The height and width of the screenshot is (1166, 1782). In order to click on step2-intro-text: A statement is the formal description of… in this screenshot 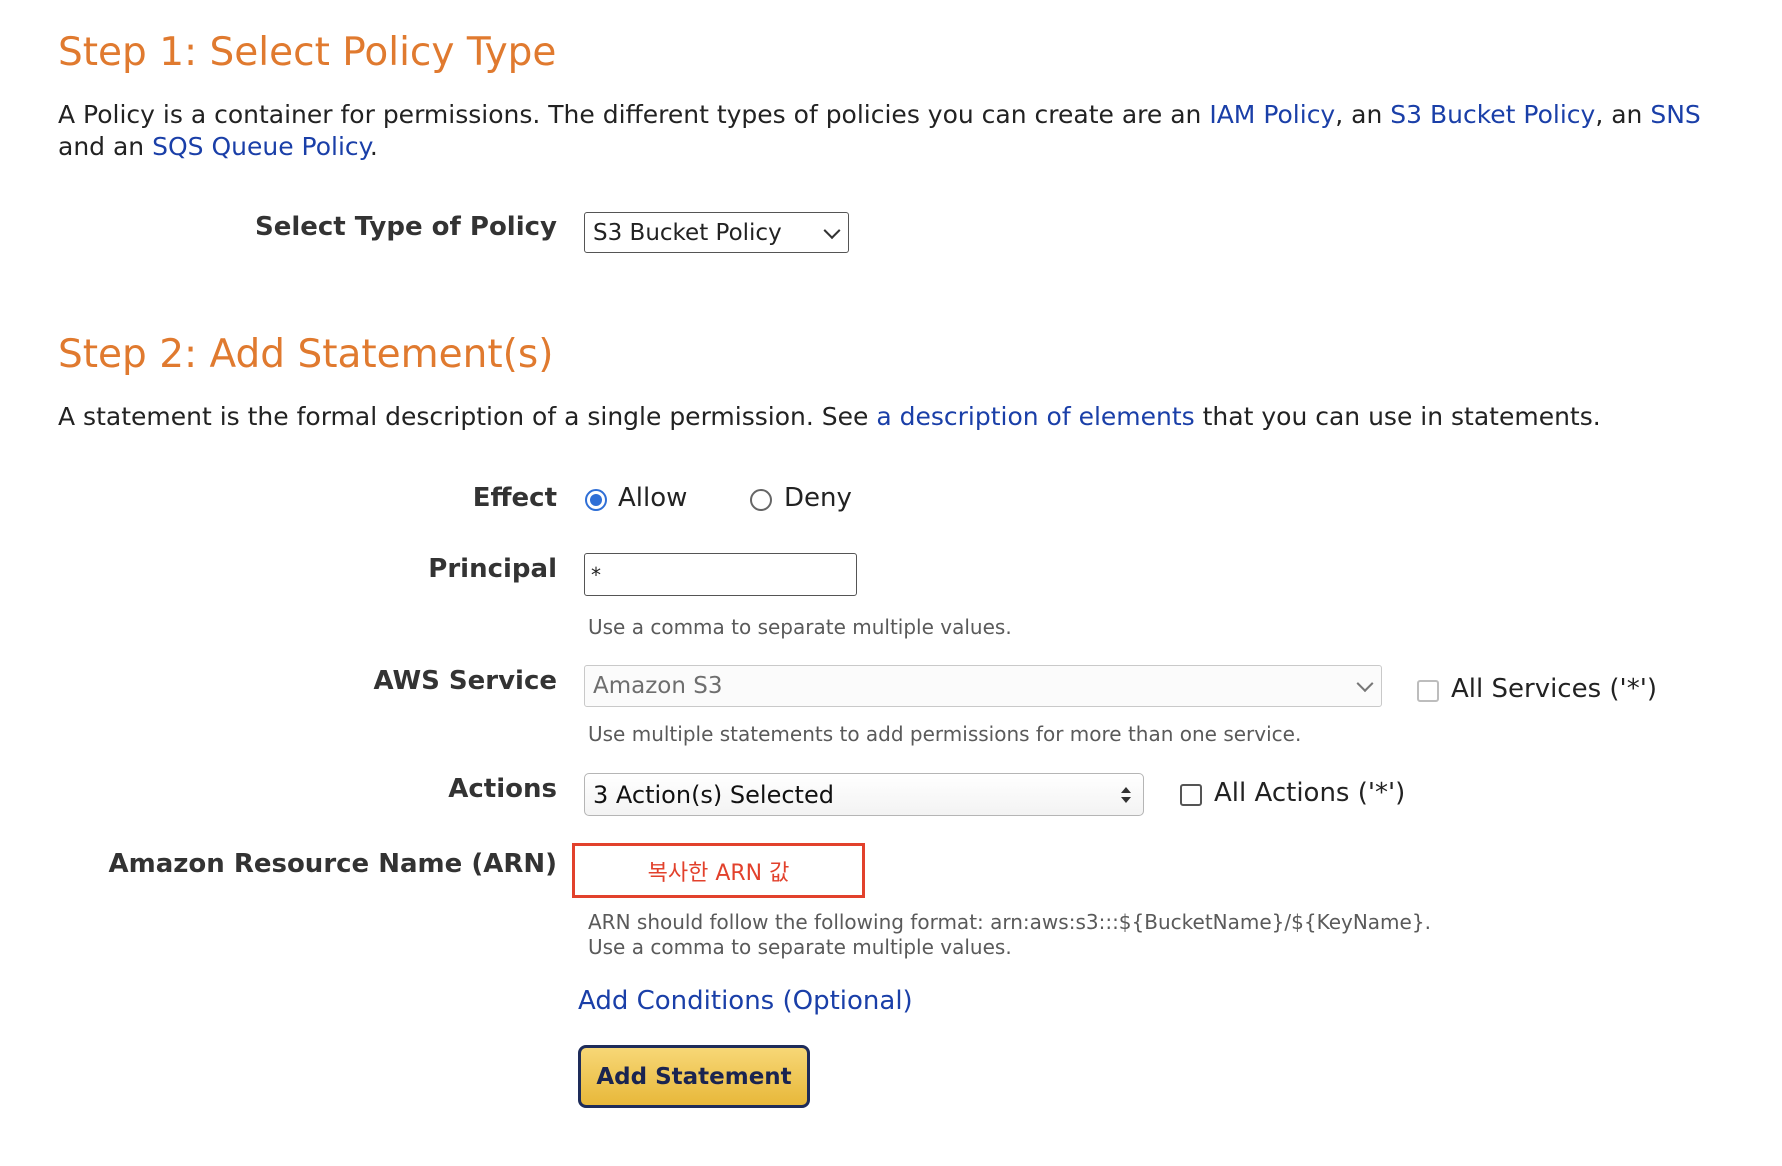, I will do `click(467, 416)`.